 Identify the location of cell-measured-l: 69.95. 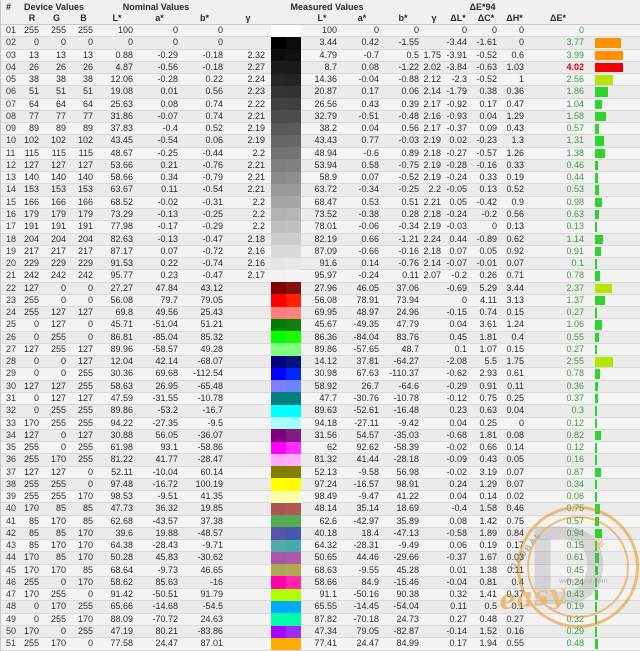
(325, 312).